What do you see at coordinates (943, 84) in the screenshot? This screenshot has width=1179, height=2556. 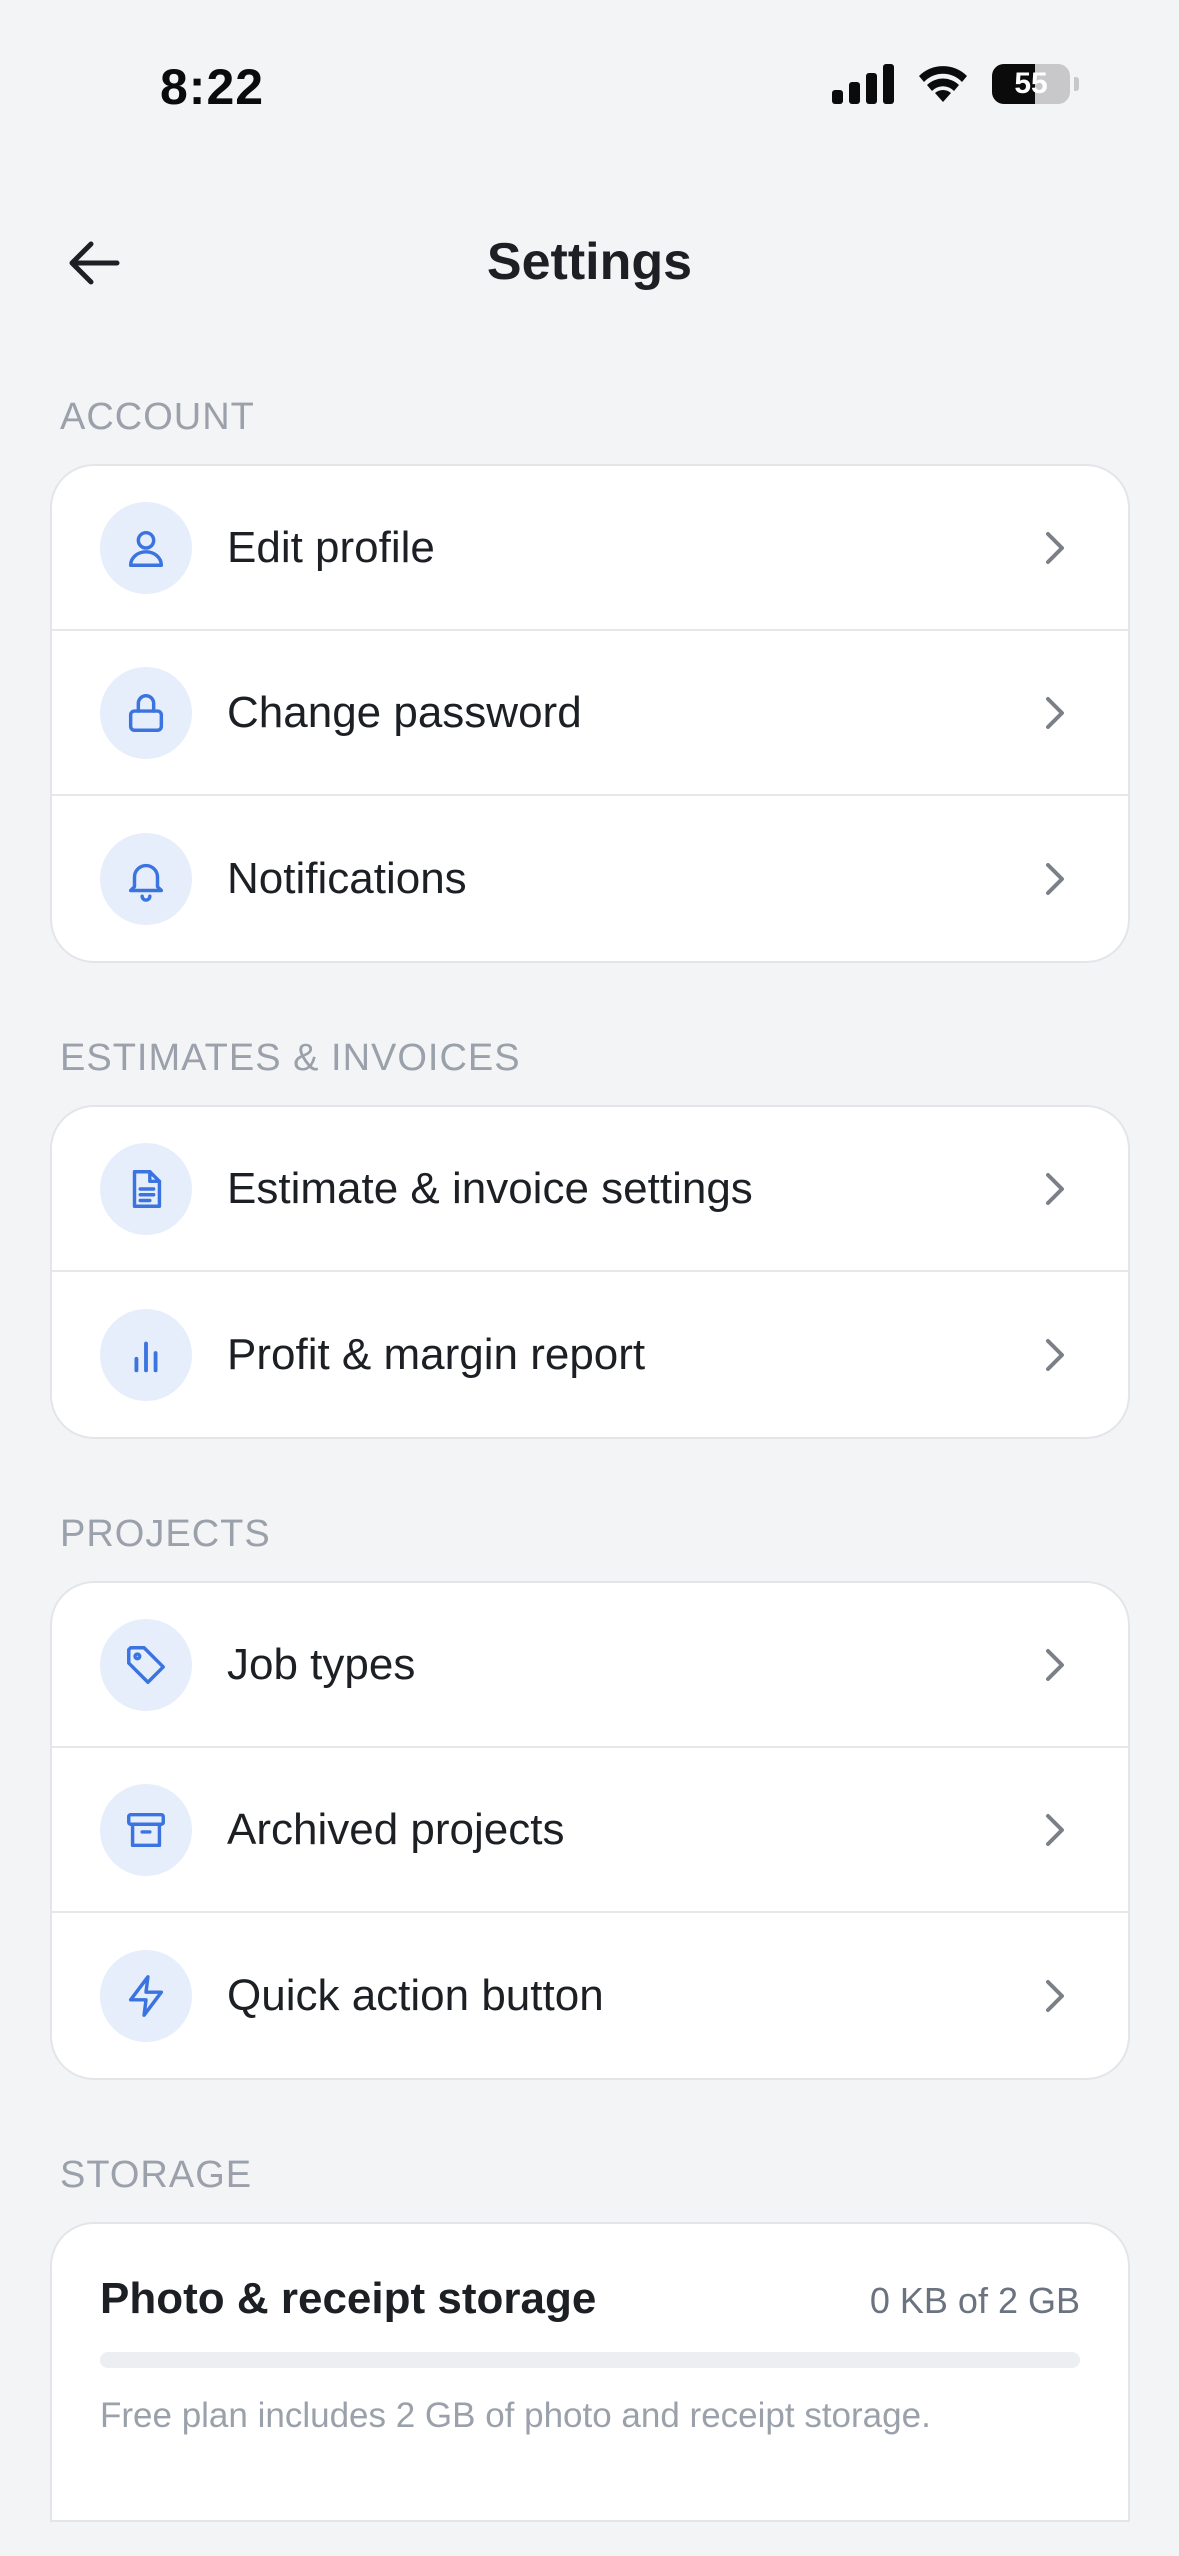 I see `wifi-icon` at bounding box center [943, 84].